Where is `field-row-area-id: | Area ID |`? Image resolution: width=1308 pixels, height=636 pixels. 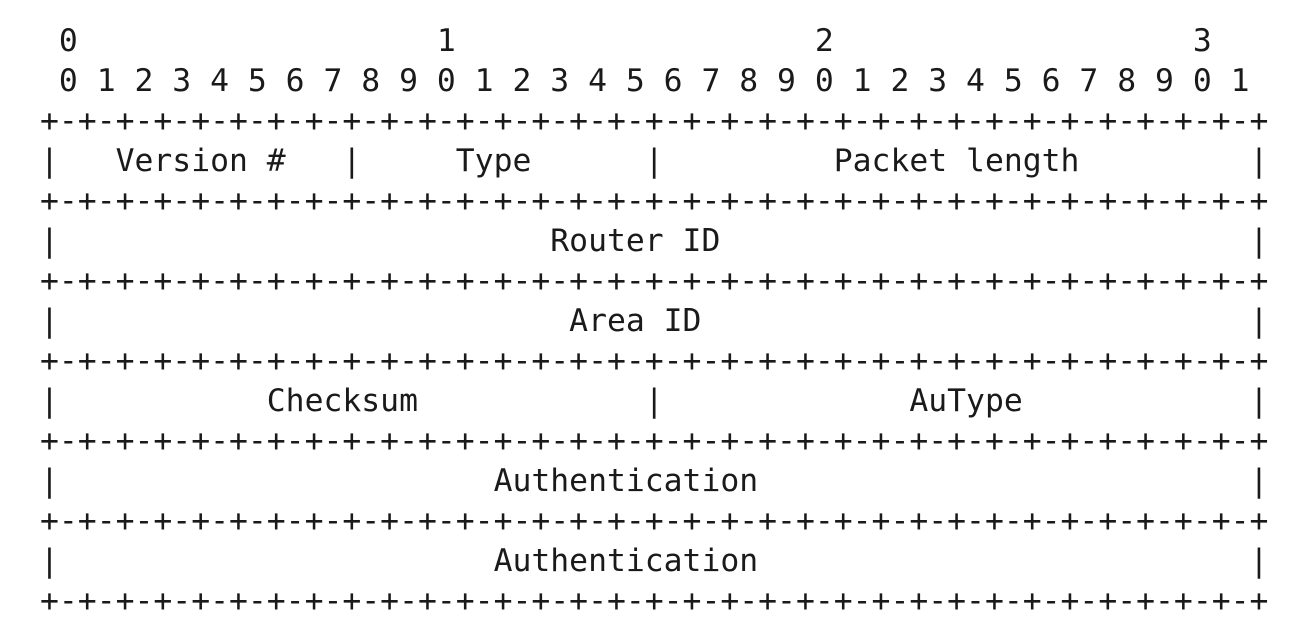
field-row-area-id: | Area ID | is located at coordinates (654, 321).